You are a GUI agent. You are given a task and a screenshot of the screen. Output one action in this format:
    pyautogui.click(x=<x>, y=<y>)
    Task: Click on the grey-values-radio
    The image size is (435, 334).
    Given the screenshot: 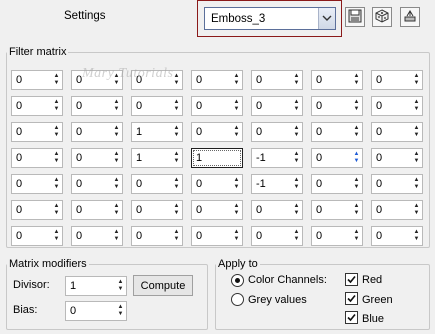 What is the action you would take?
    pyautogui.click(x=237, y=299)
    